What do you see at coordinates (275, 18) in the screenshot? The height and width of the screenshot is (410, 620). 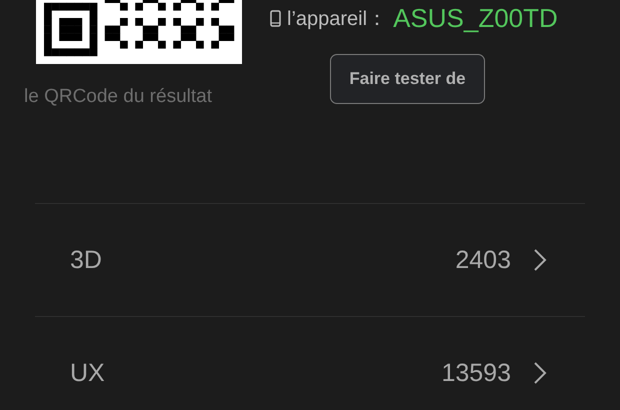 I see `phone-icon` at bounding box center [275, 18].